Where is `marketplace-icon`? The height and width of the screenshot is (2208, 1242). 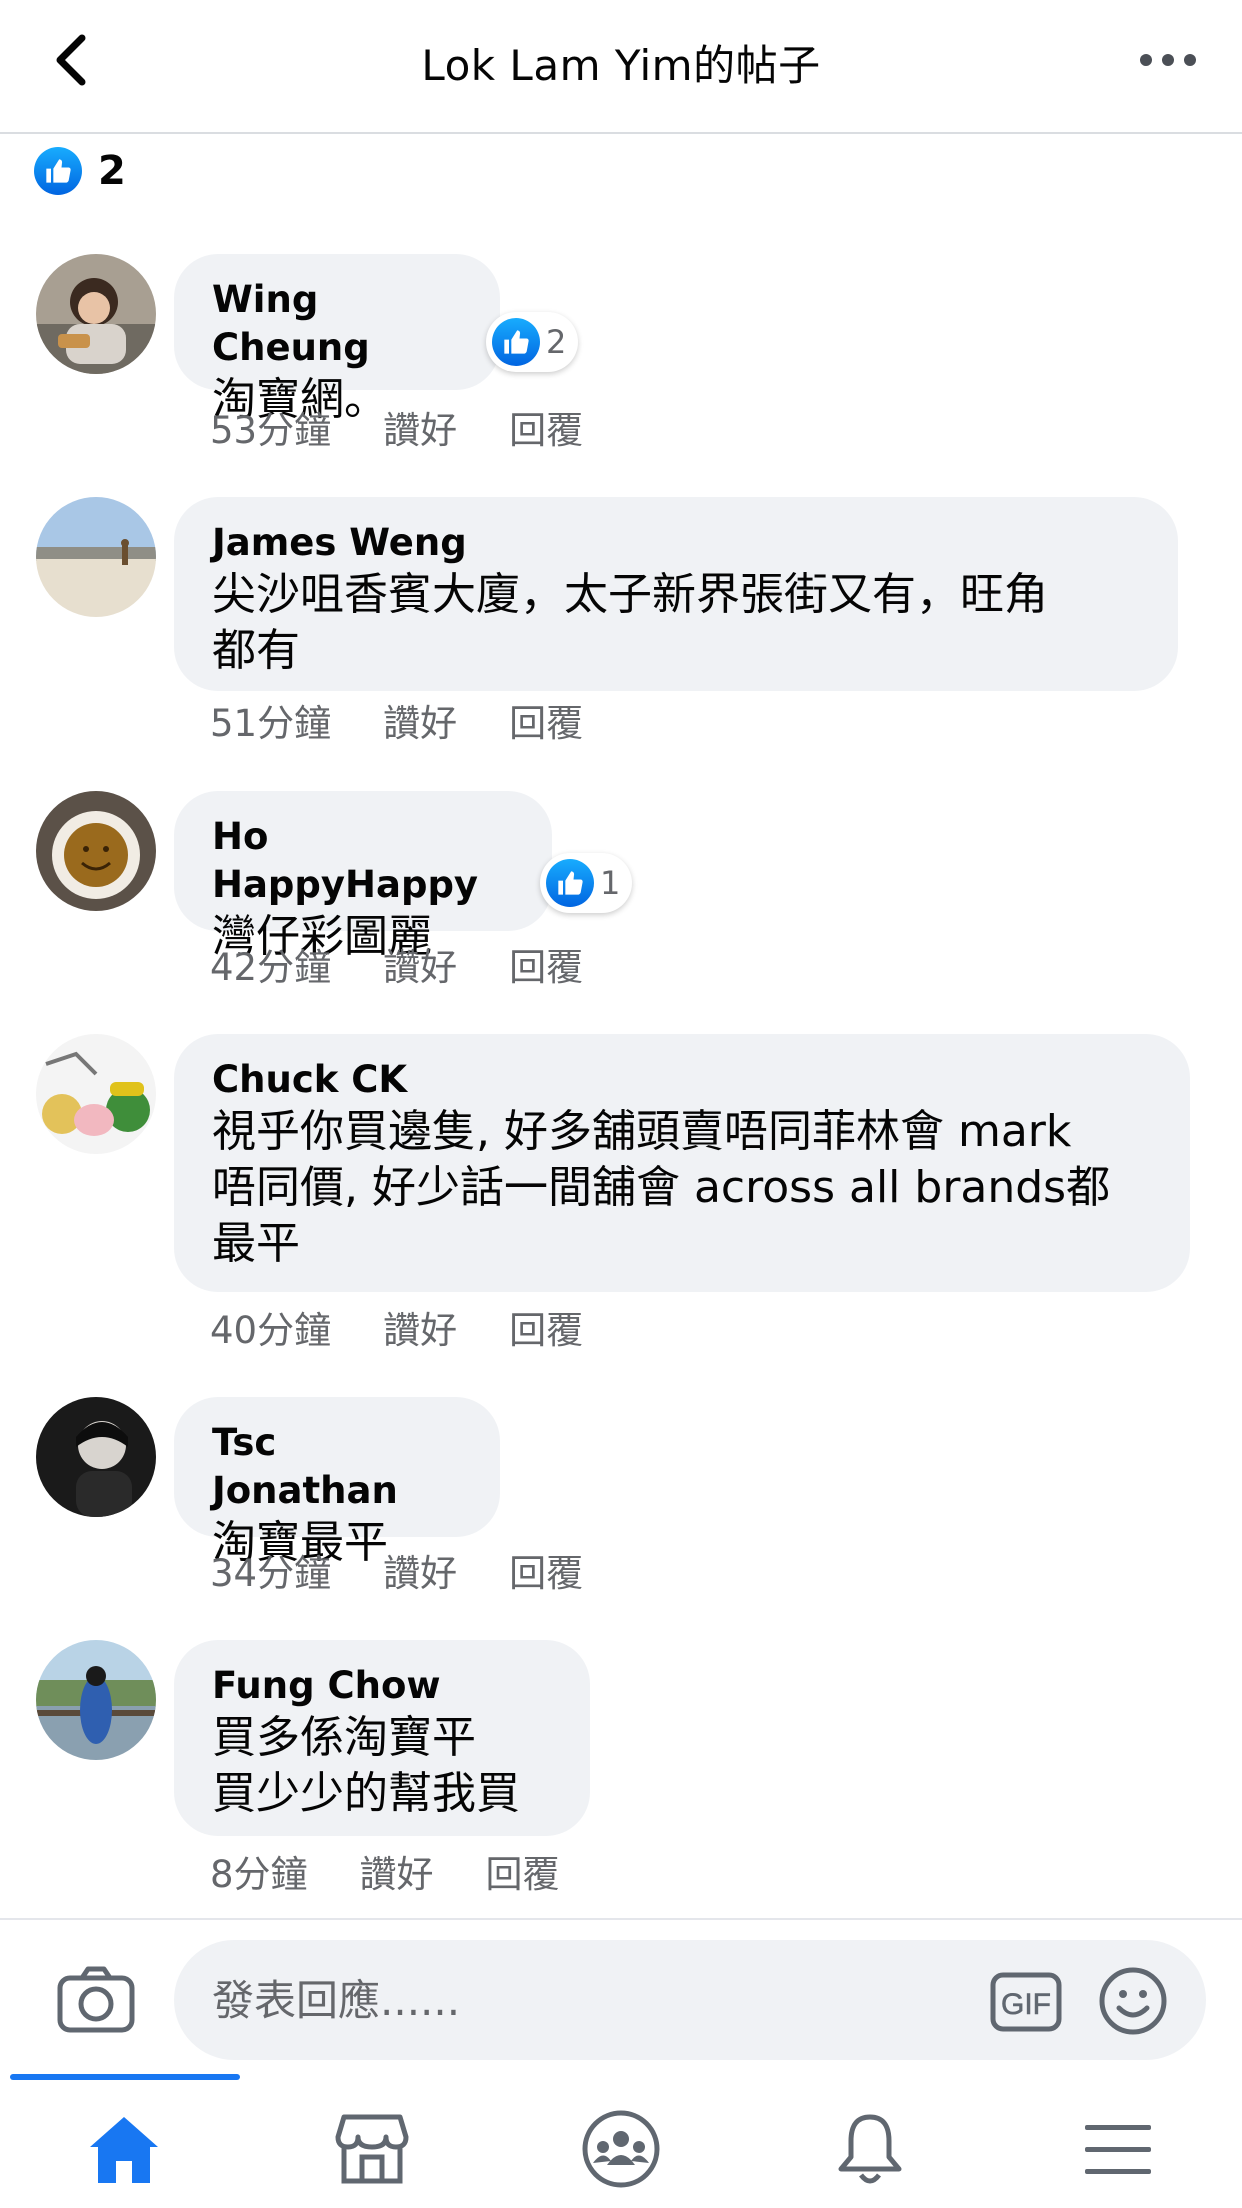 marketplace-icon is located at coordinates (372, 2149).